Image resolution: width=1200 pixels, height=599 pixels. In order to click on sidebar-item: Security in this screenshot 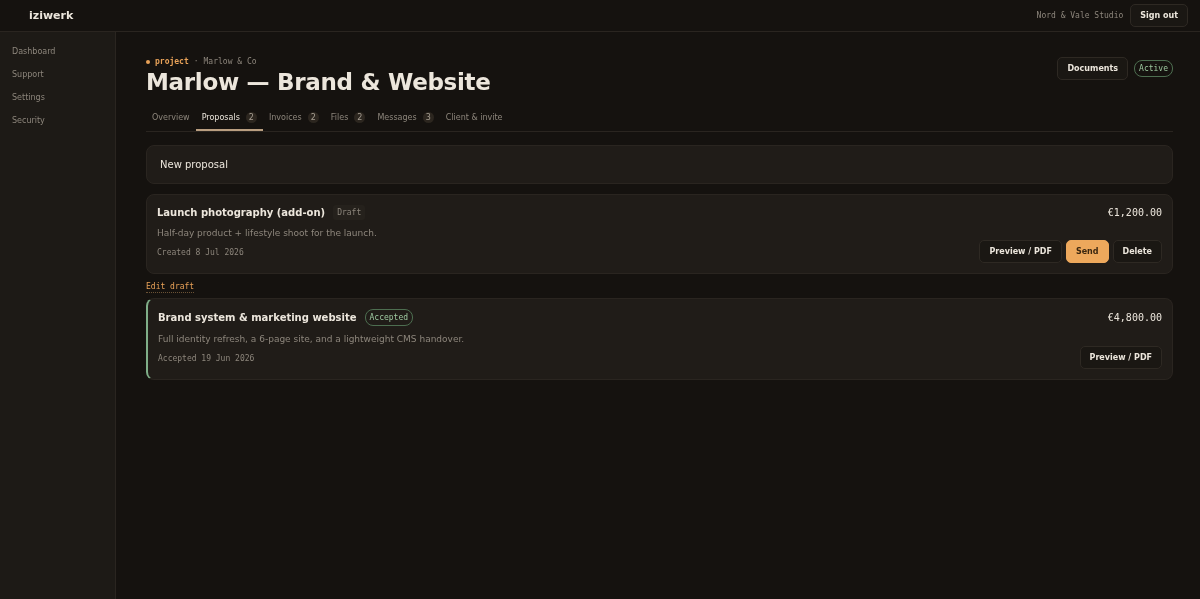, I will do `click(57, 121)`.